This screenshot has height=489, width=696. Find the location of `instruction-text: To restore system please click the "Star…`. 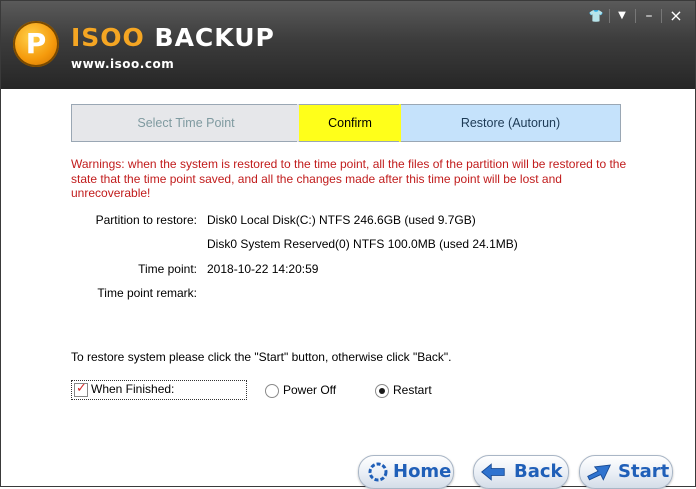

instruction-text: To restore system please click the "Star… is located at coordinates (261, 357).